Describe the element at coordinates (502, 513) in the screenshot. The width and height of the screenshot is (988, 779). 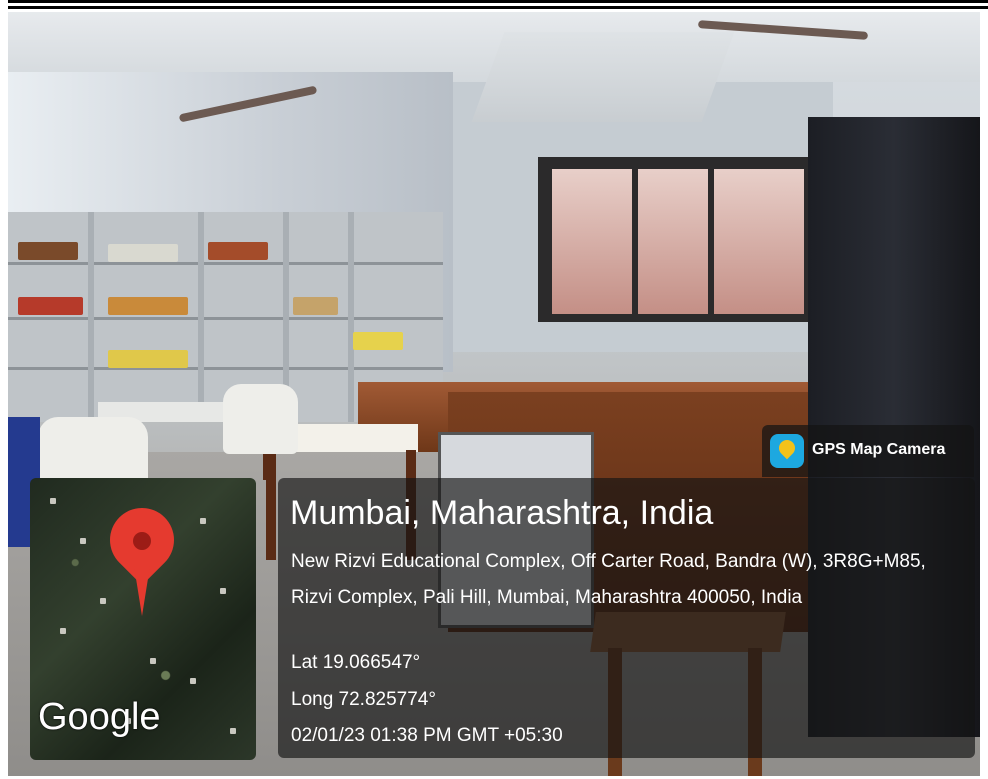
I see `location-title: Mumbai, Maharashtra, India` at that location.